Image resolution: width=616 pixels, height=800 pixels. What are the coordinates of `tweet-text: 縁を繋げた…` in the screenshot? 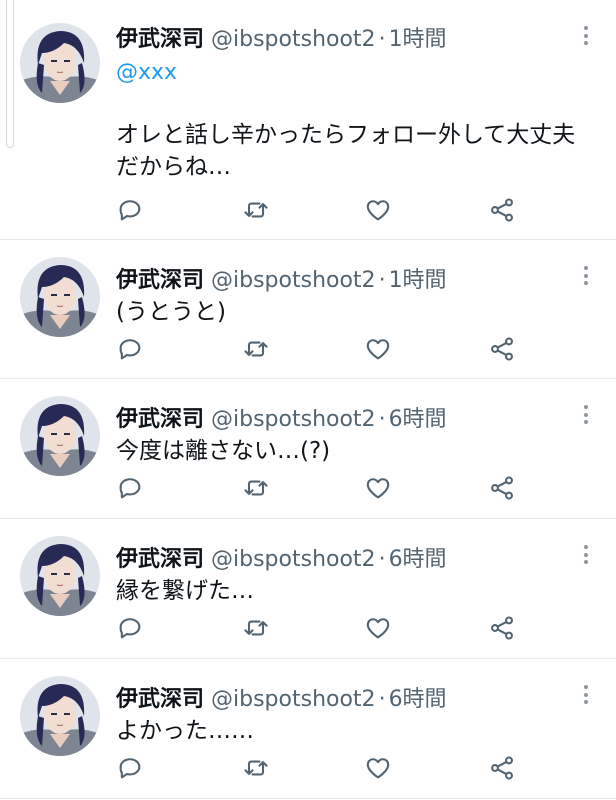 It's located at (185, 591).